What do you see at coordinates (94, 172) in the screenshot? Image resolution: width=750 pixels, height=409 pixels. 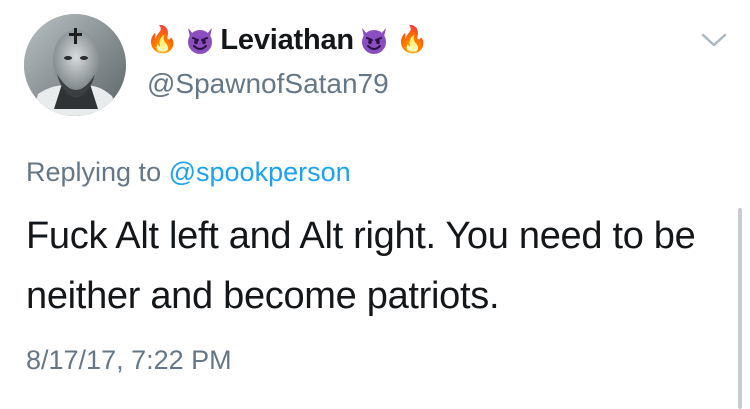 I see `replying-to-label: Replying to` at bounding box center [94, 172].